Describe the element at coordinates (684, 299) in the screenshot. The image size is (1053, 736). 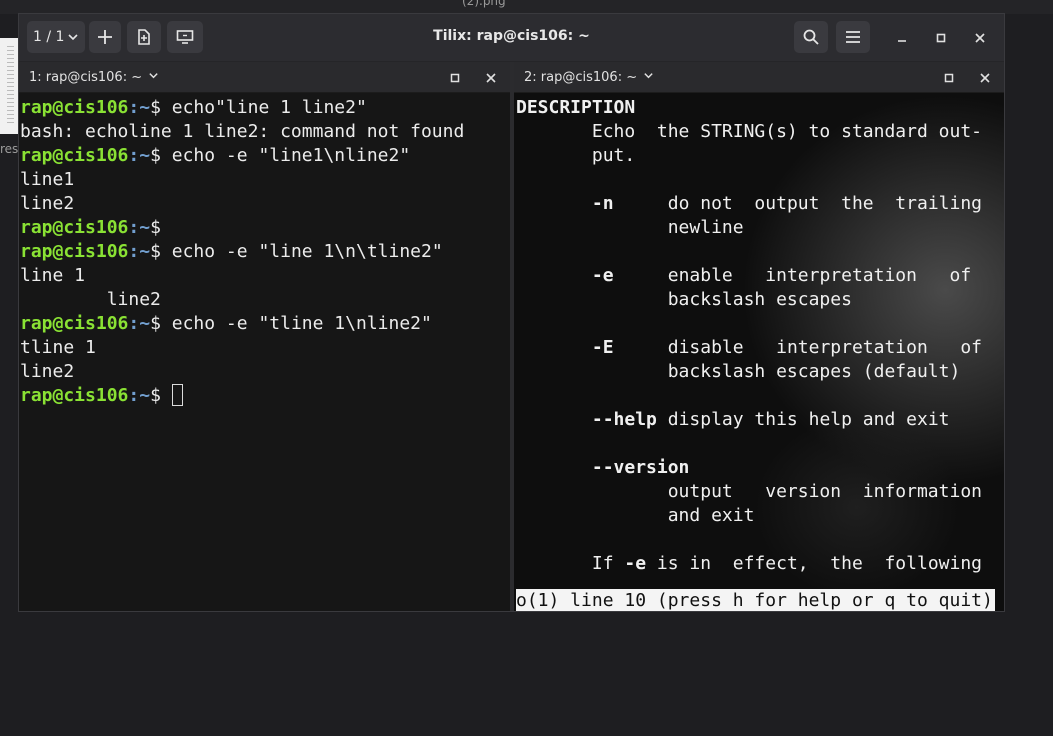
I see `man-text: backslash escapes` at that location.